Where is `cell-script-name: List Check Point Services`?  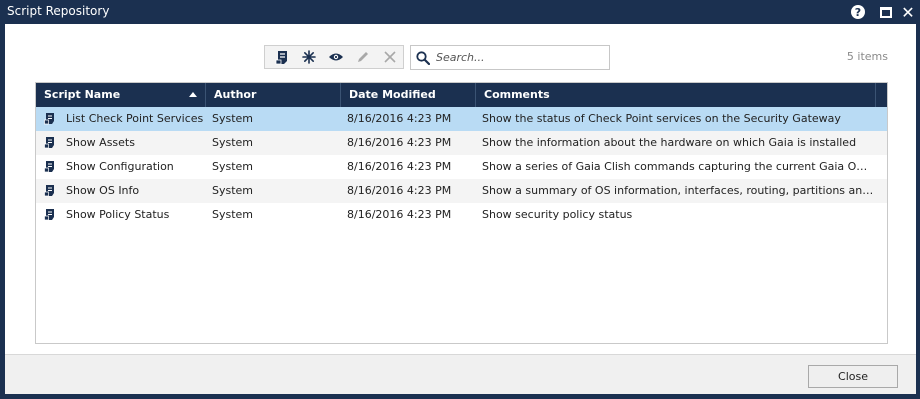
cell-script-name: List Check Point Services is located at coordinates (135, 118).